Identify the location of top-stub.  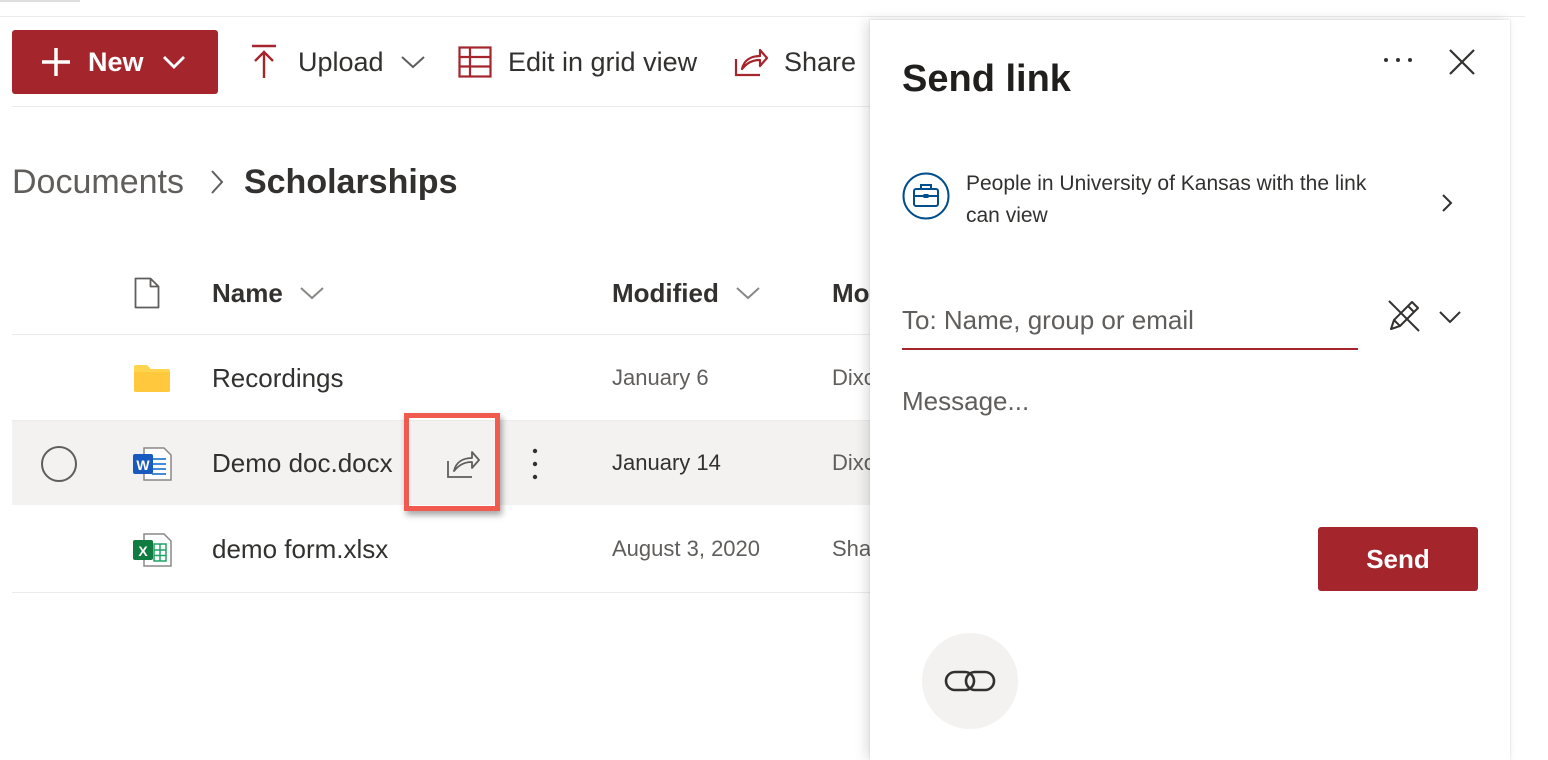
(40, 1).